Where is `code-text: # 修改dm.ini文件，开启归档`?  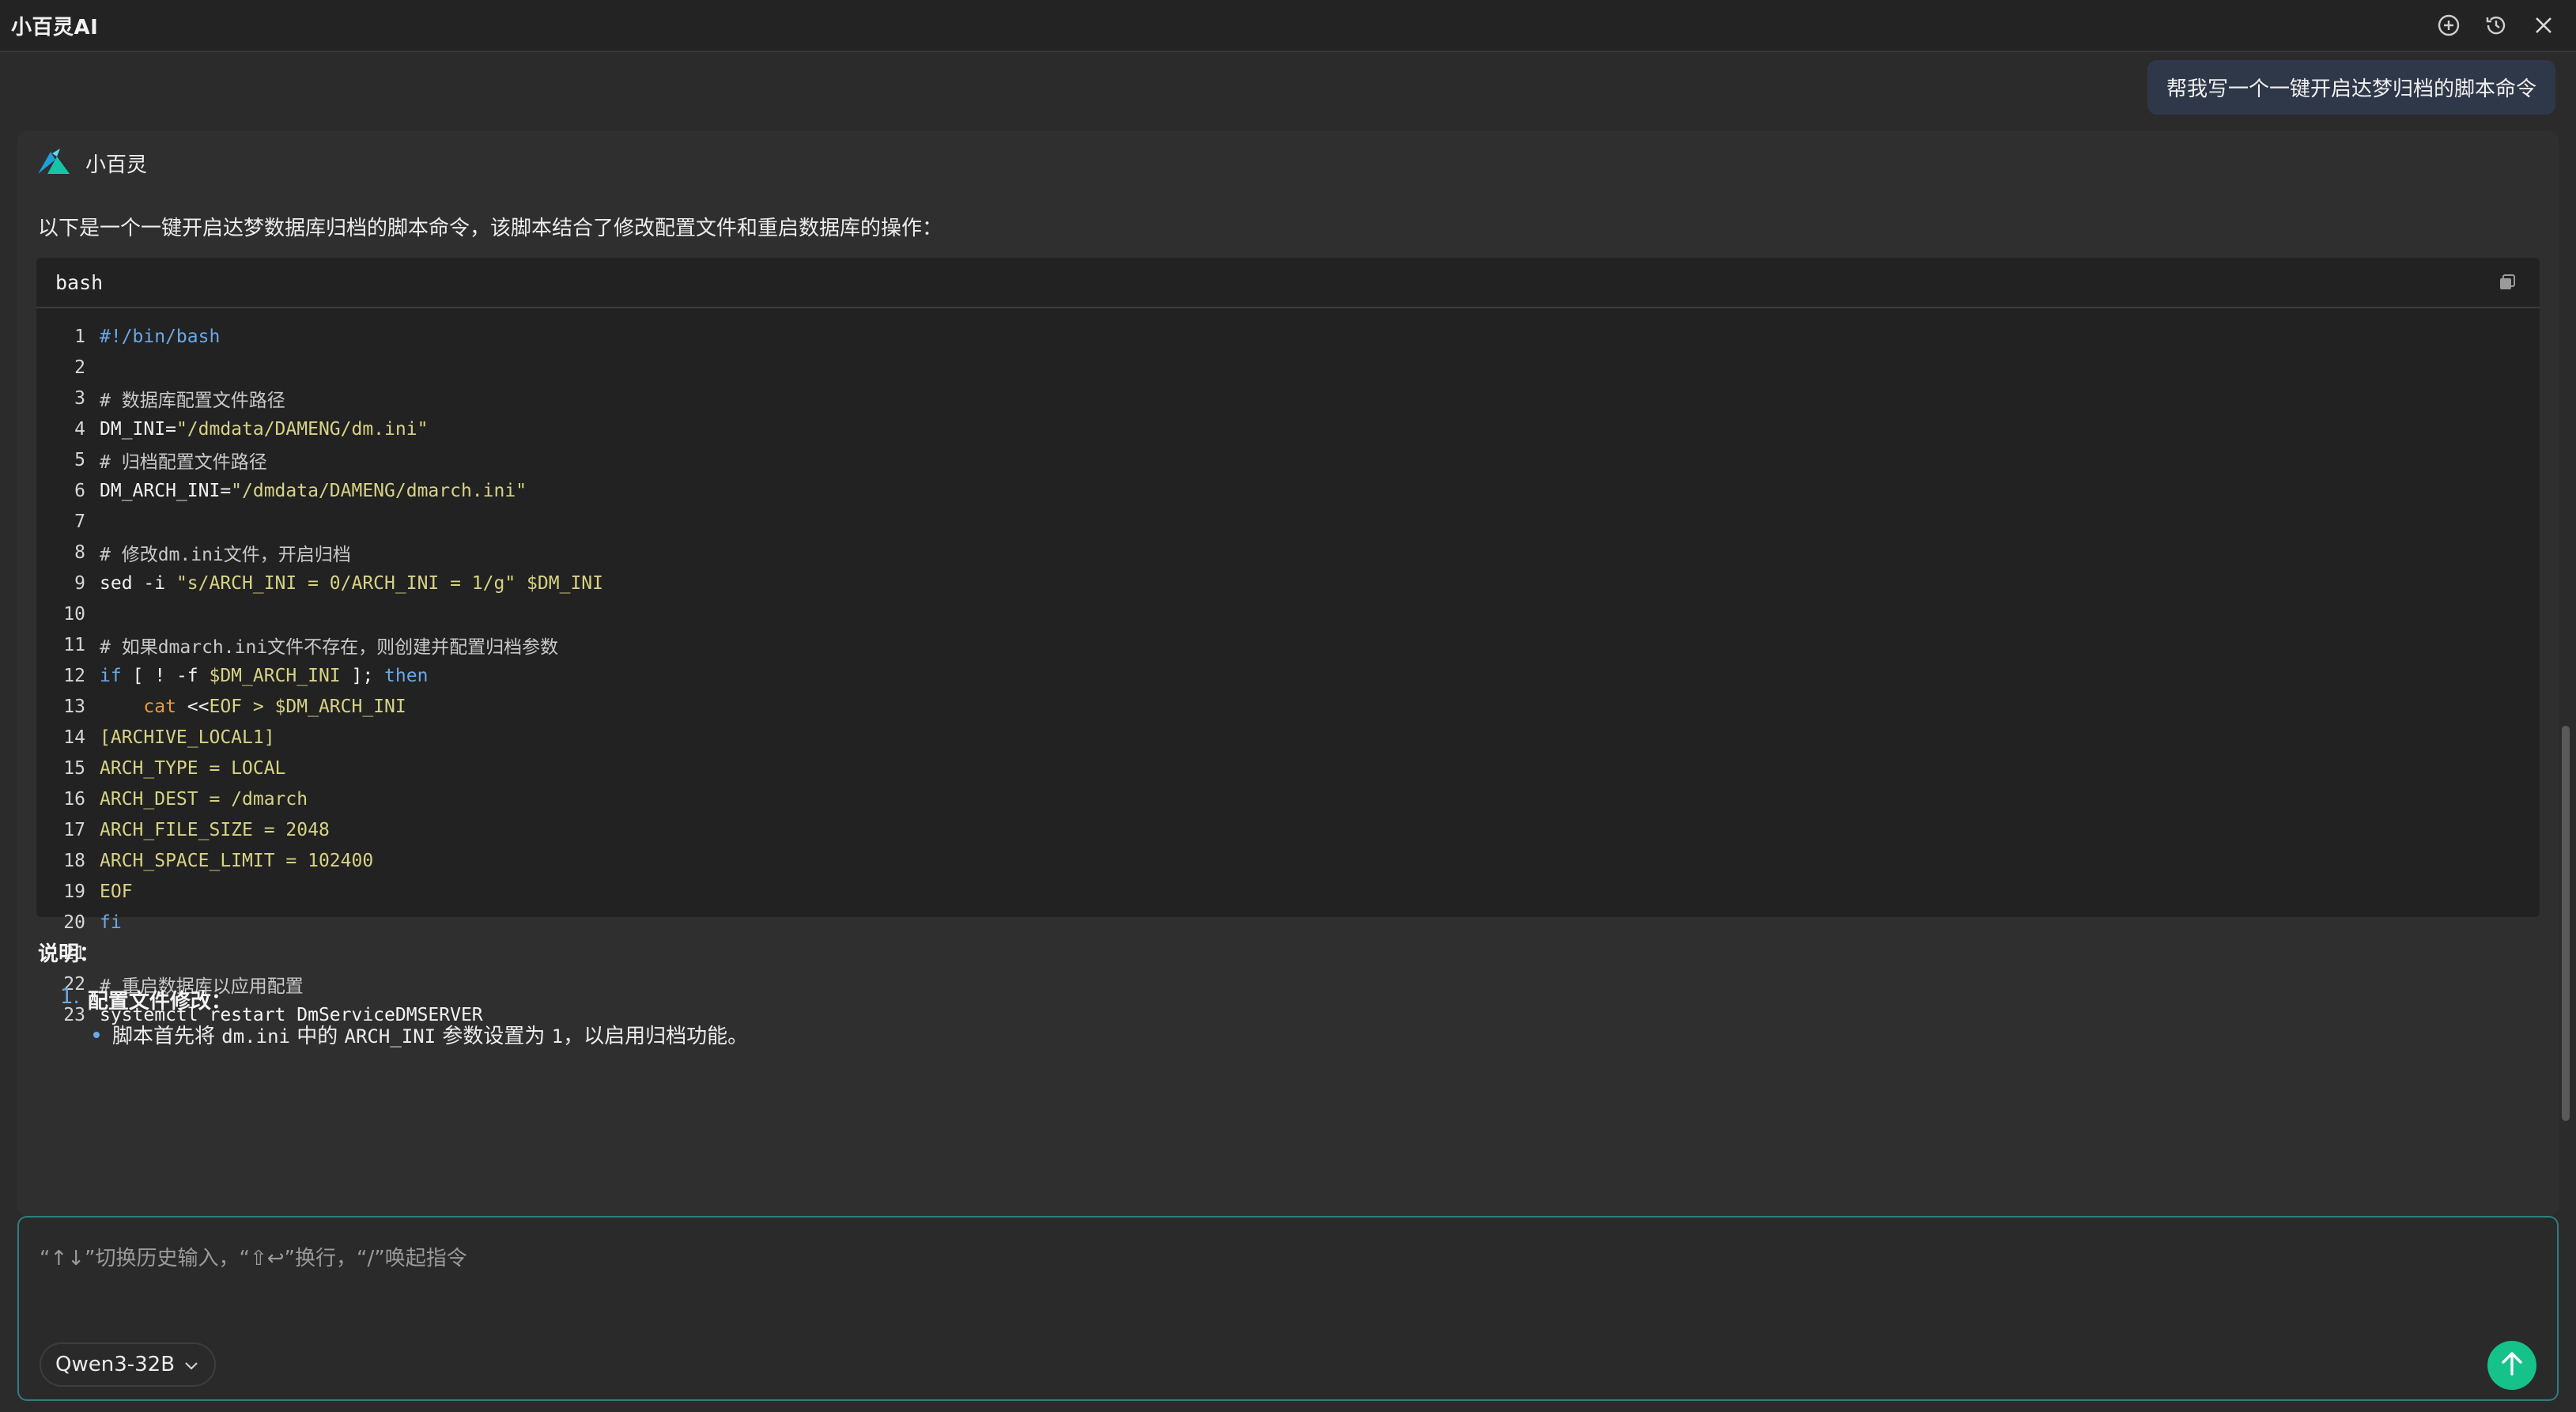
code-text: # 修改dm.ini文件，开启归档 is located at coordinates (225, 554).